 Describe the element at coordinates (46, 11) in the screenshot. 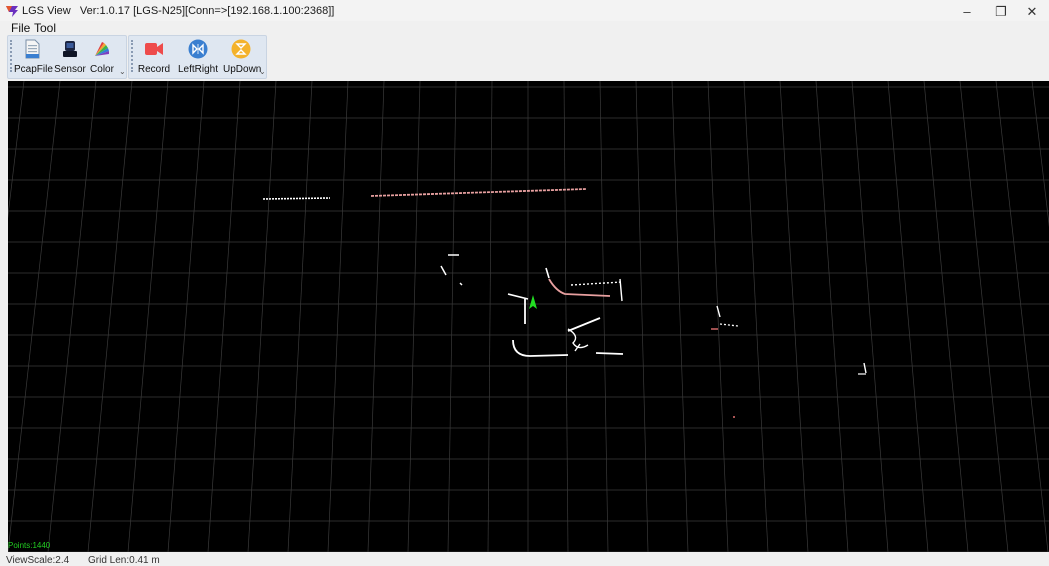

I see `app-name: LGS View` at that location.